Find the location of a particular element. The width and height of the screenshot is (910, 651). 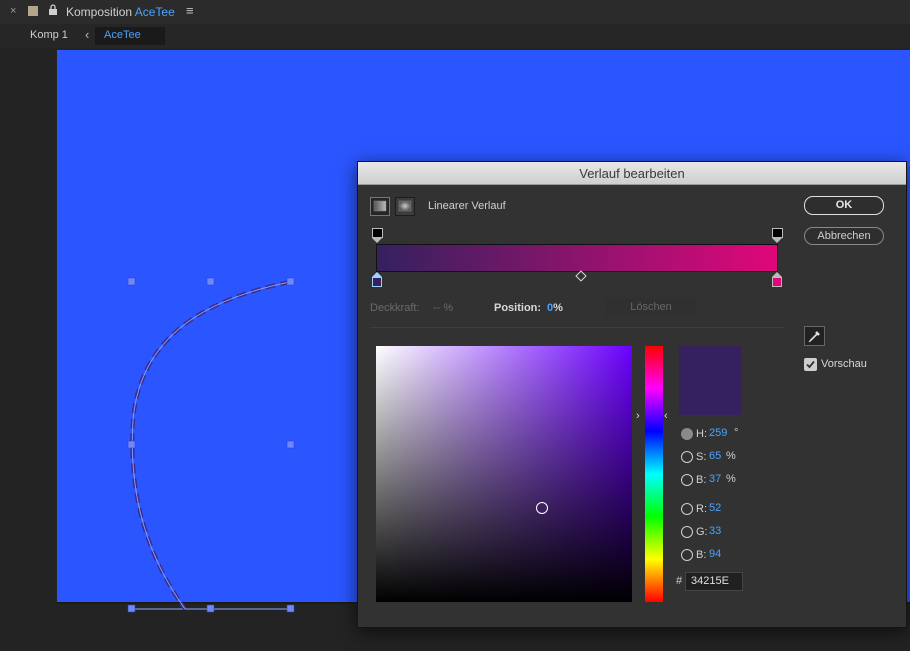

blue-value: 94 is located at coordinates (715, 554).